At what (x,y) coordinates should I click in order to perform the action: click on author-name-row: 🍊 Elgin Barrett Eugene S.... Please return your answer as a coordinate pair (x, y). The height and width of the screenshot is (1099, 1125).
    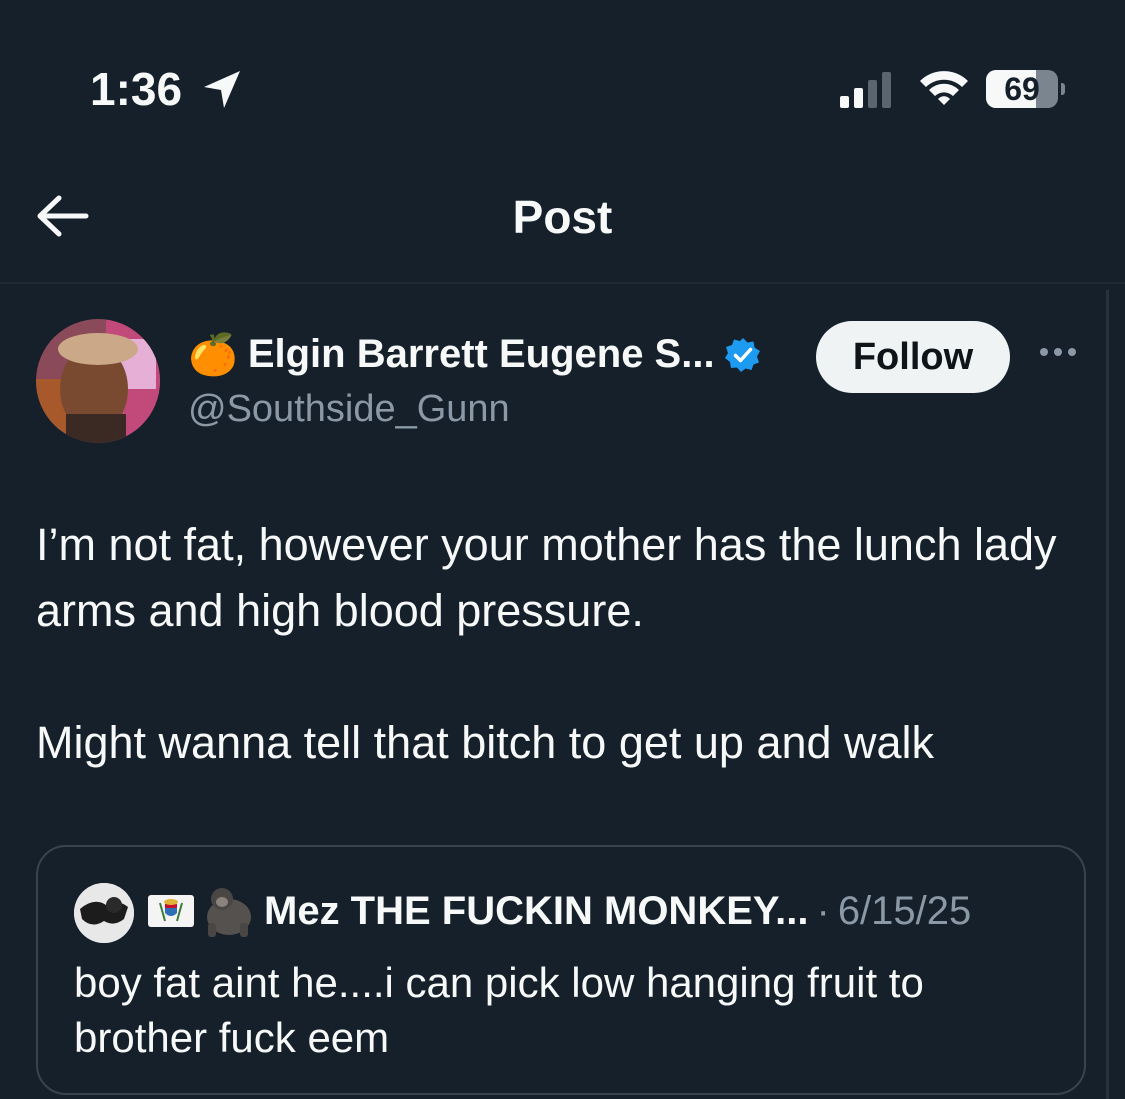
    Looking at the image, I should click on (474, 354).